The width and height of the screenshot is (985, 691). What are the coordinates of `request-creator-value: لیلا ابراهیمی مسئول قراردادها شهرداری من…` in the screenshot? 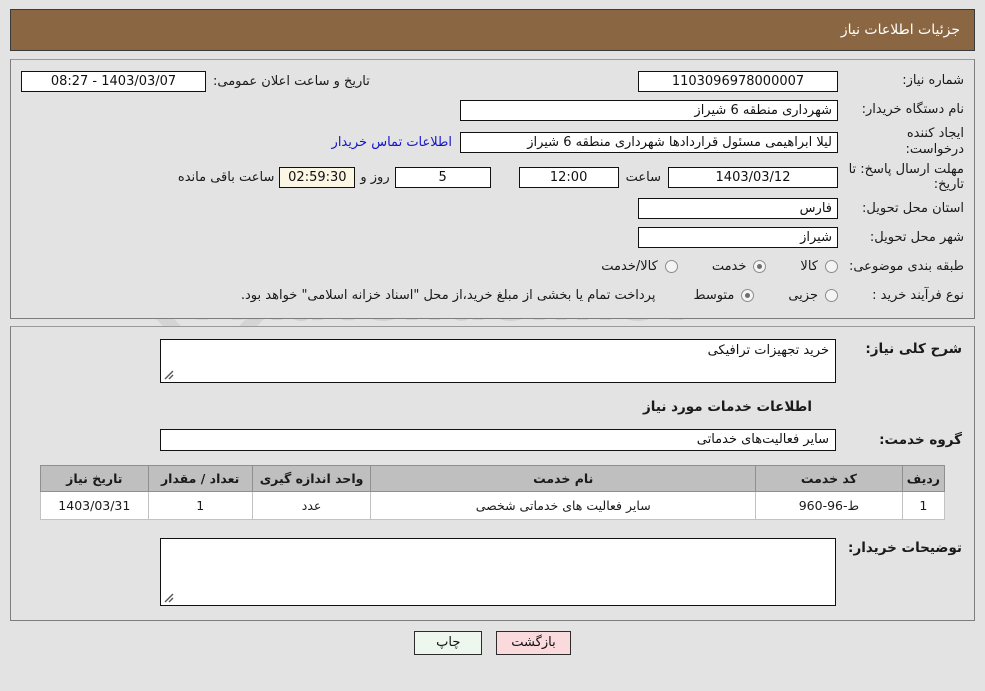 It's located at (649, 142).